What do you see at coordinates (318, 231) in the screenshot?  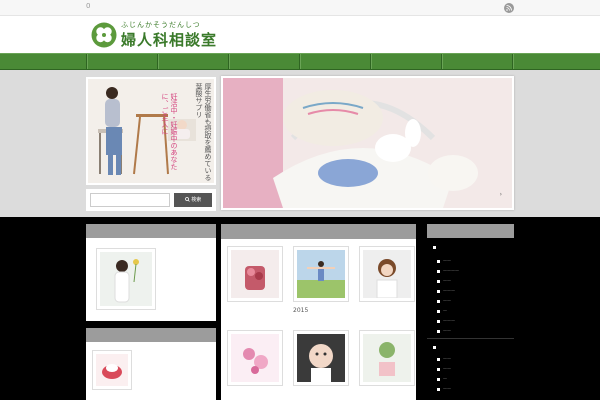 I see `content-header` at bounding box center [318, 231].